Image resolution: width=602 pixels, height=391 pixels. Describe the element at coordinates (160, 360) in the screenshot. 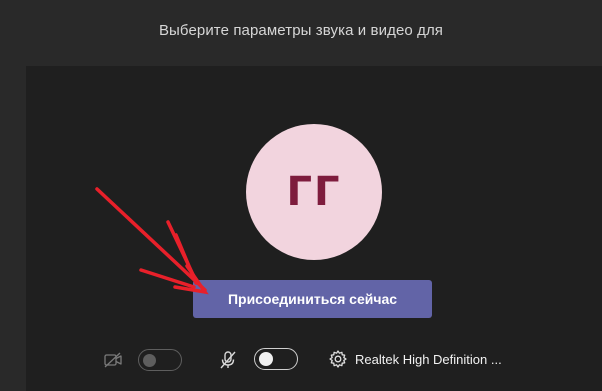

I see `camera-toggle` at that location.